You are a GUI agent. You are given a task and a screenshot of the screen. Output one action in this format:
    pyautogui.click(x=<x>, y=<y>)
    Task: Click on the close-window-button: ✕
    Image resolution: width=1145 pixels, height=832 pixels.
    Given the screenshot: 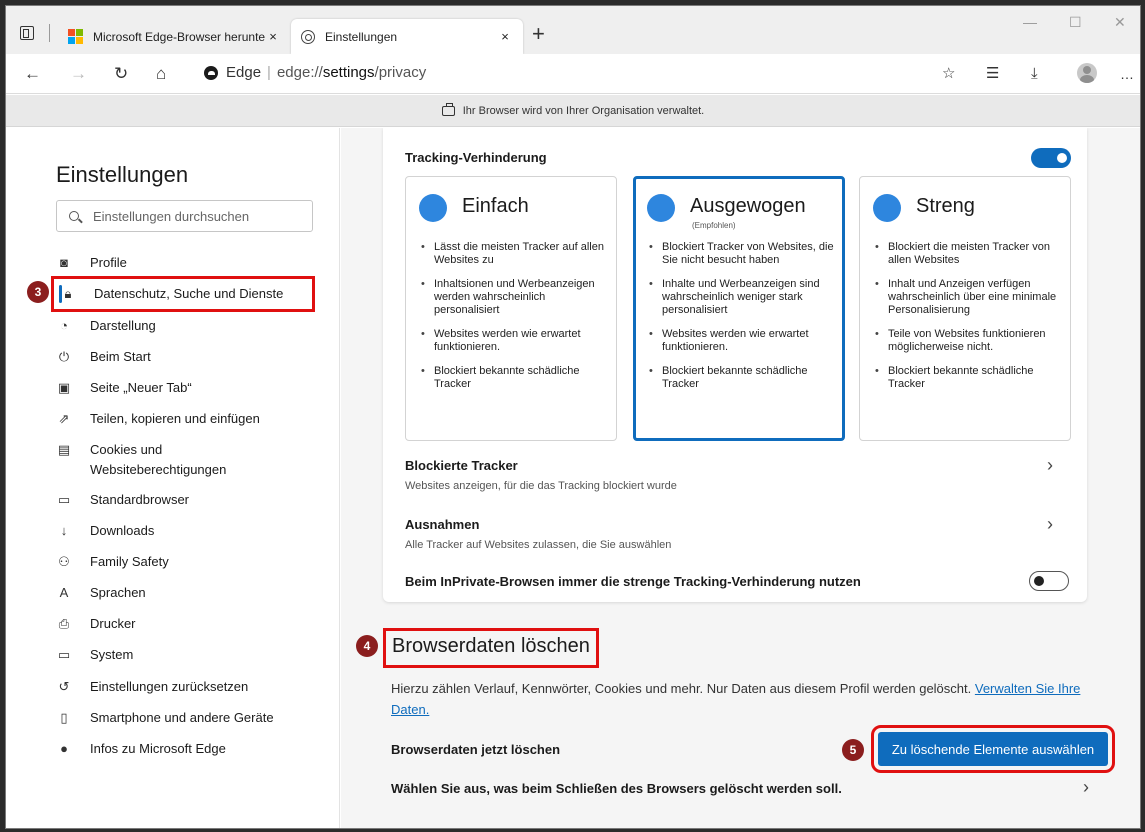 What is the action you would take?
    pyautogui.click(x=1120, y=22)
    